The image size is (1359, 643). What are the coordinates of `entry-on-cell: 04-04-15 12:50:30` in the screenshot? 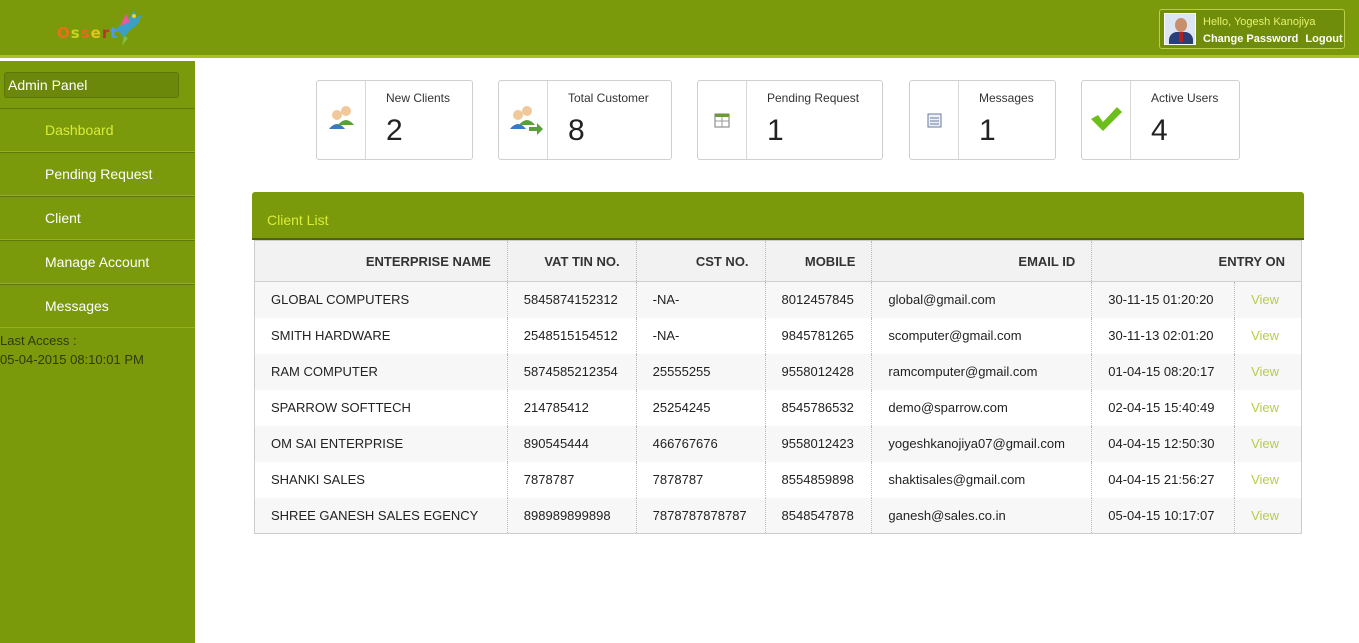 It's located at (1163, 443).